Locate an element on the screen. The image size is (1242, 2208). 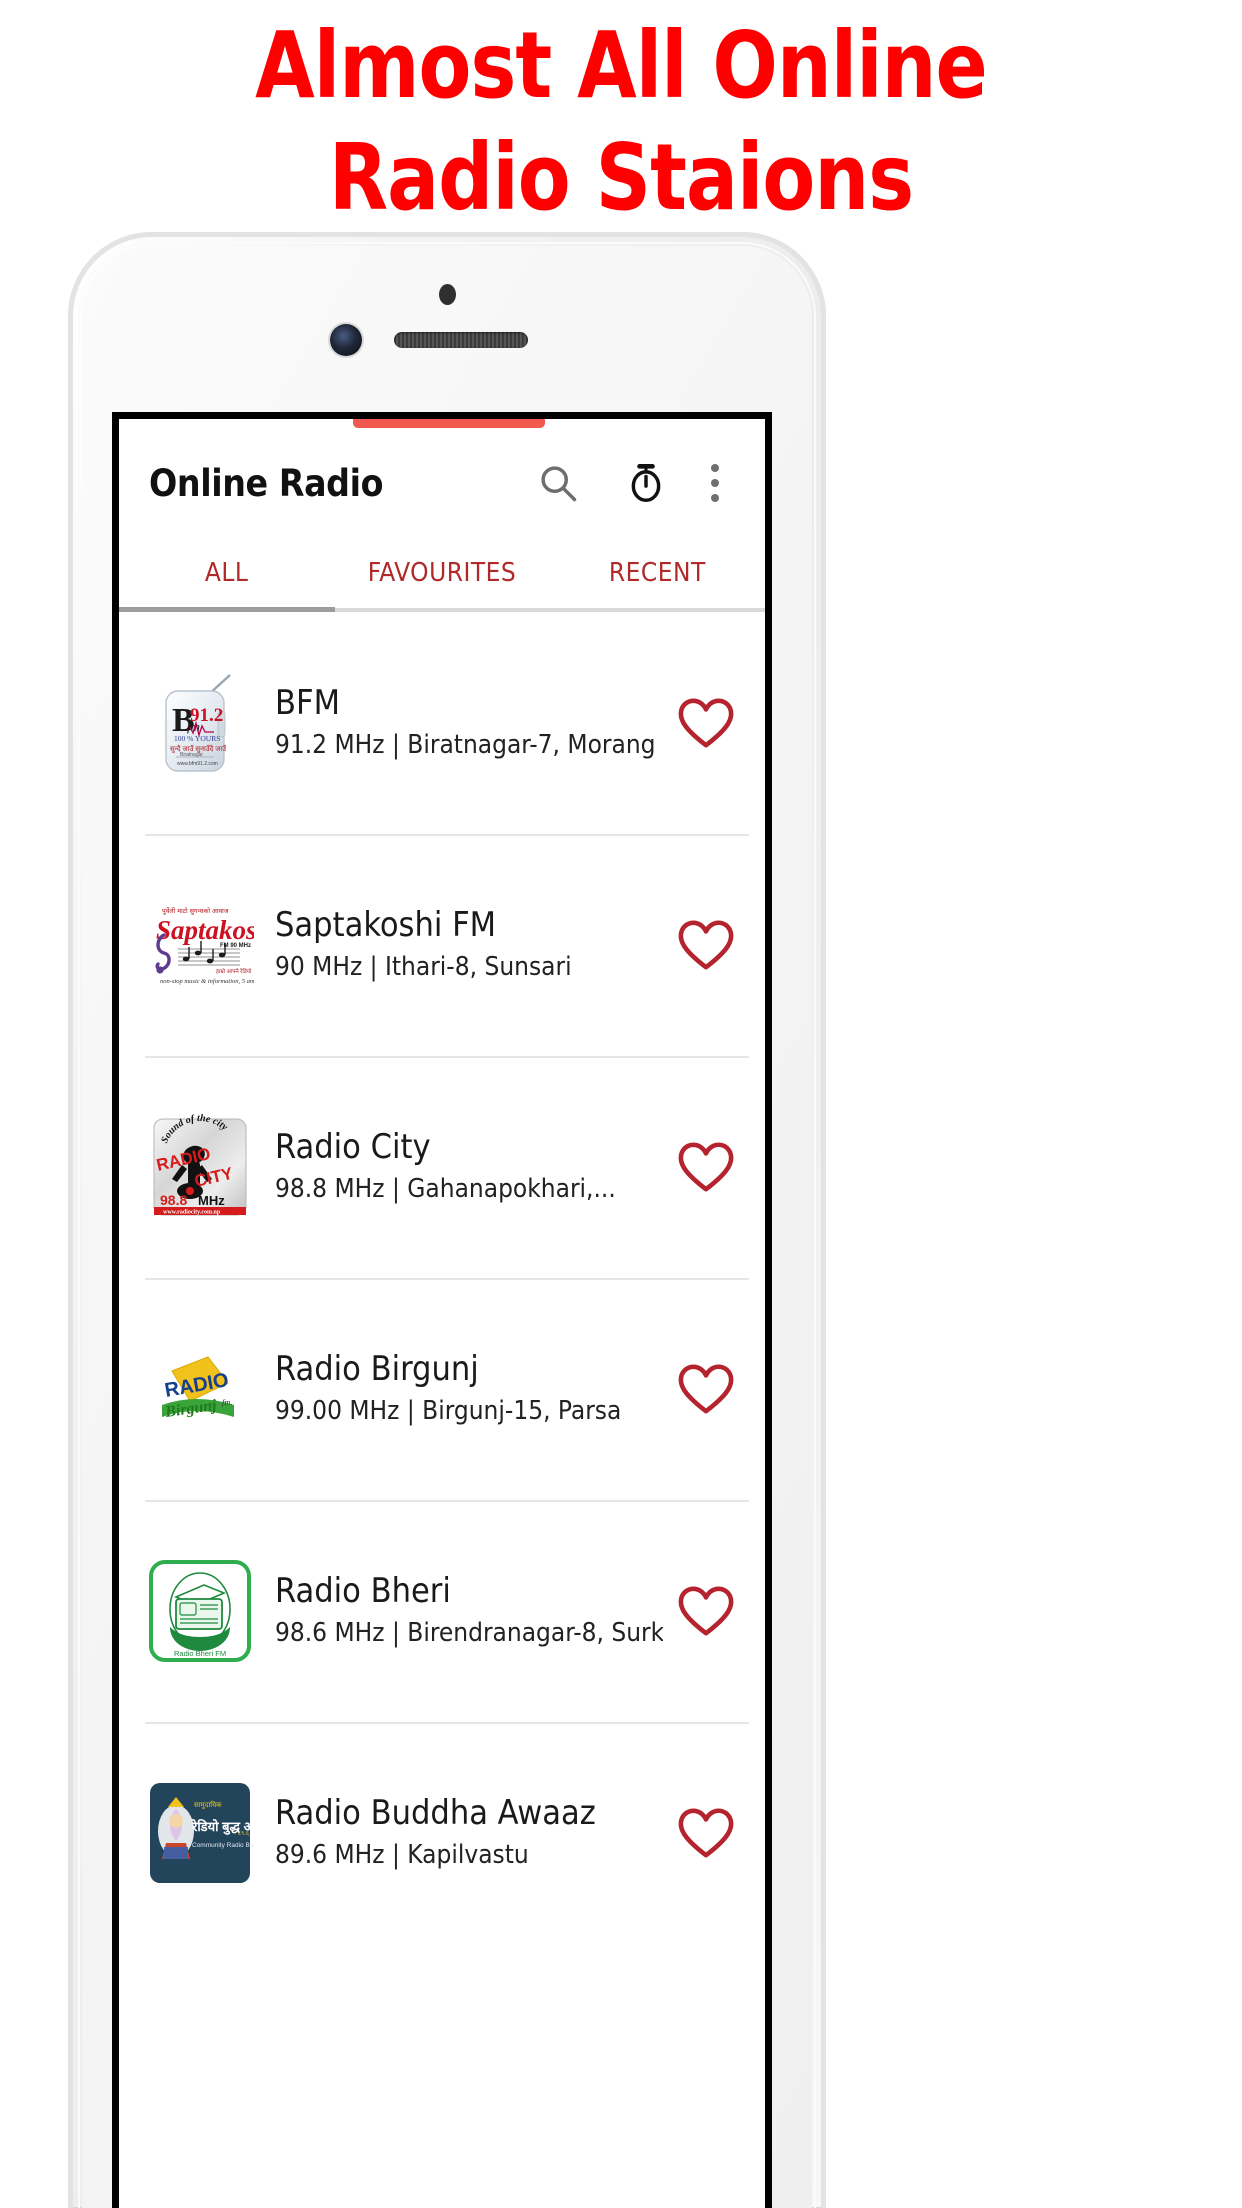
app-toolbar: Online Radio is located at coordinates (442, 483).